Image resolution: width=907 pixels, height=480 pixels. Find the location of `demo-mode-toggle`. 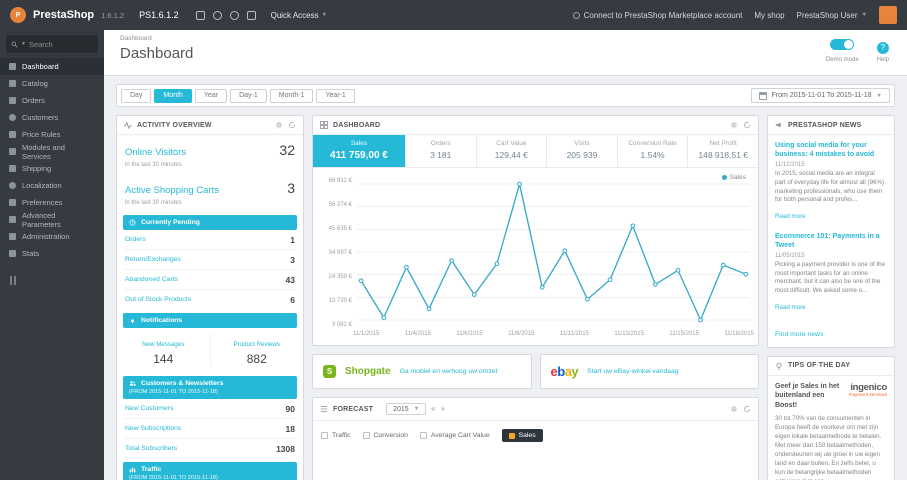

demo-mode-toggle is located at coordinates (842, 44).